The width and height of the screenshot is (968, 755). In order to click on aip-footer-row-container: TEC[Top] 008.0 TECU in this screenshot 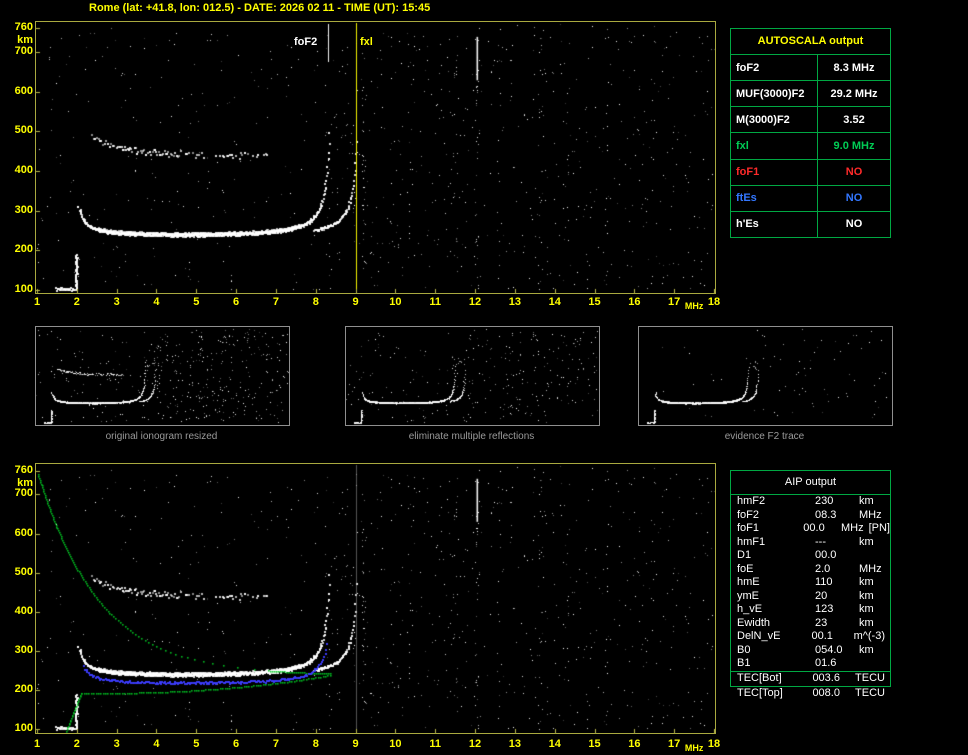, I will do `click(810, 694)`.